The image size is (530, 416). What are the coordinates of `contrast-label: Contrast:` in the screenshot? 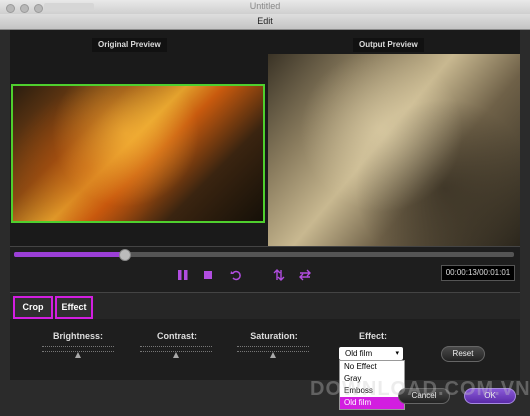 It's located at (177, 336).